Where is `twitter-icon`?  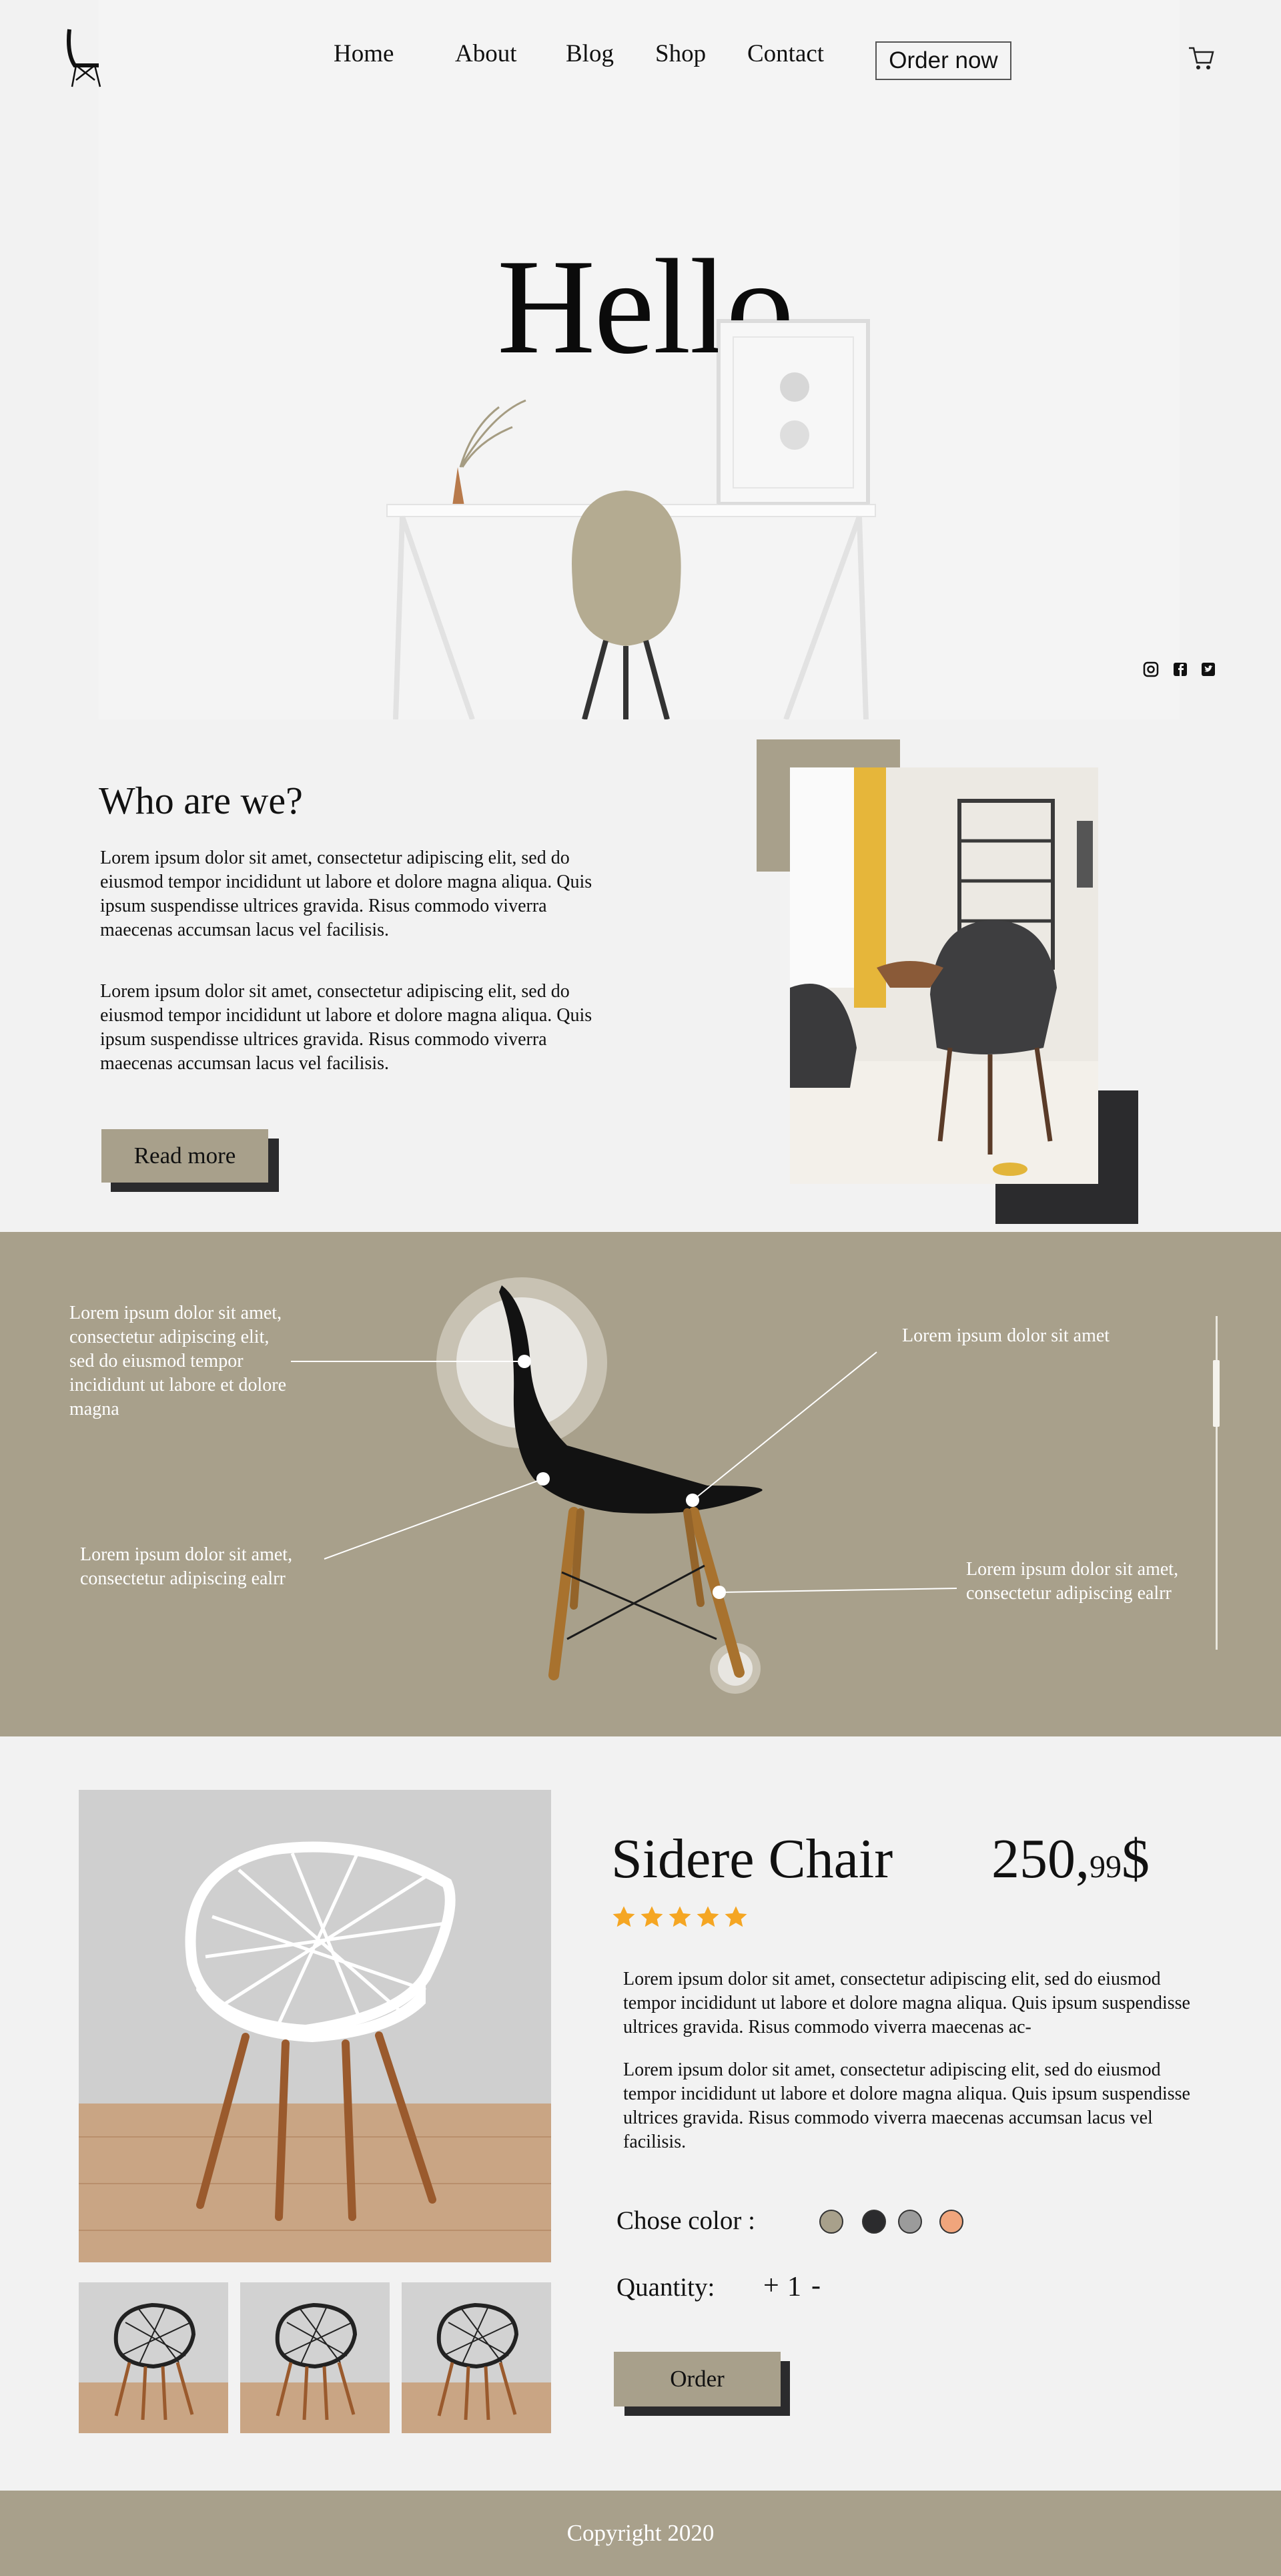
twitter-icon is located at coordinates (1208, 669).